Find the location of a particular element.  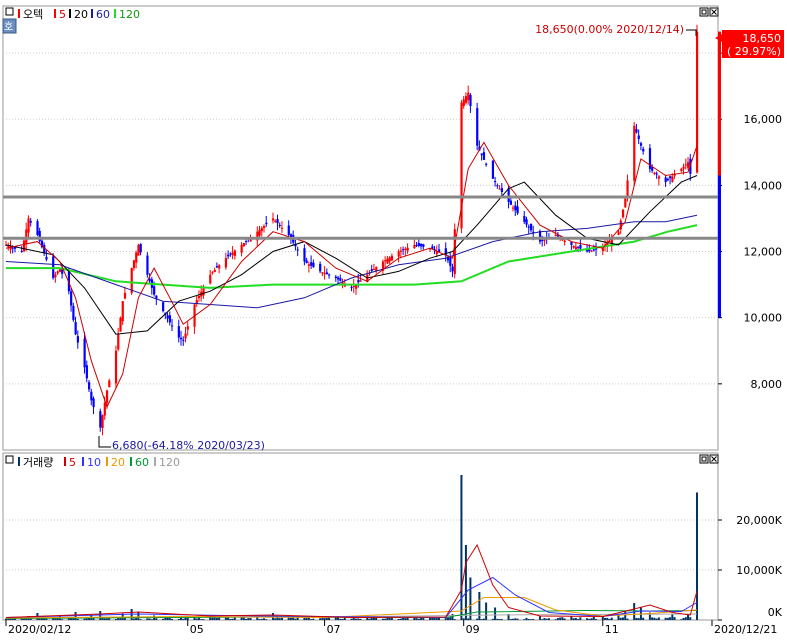

price-legend-ma120: 120 is located at coordinates (129, 14).